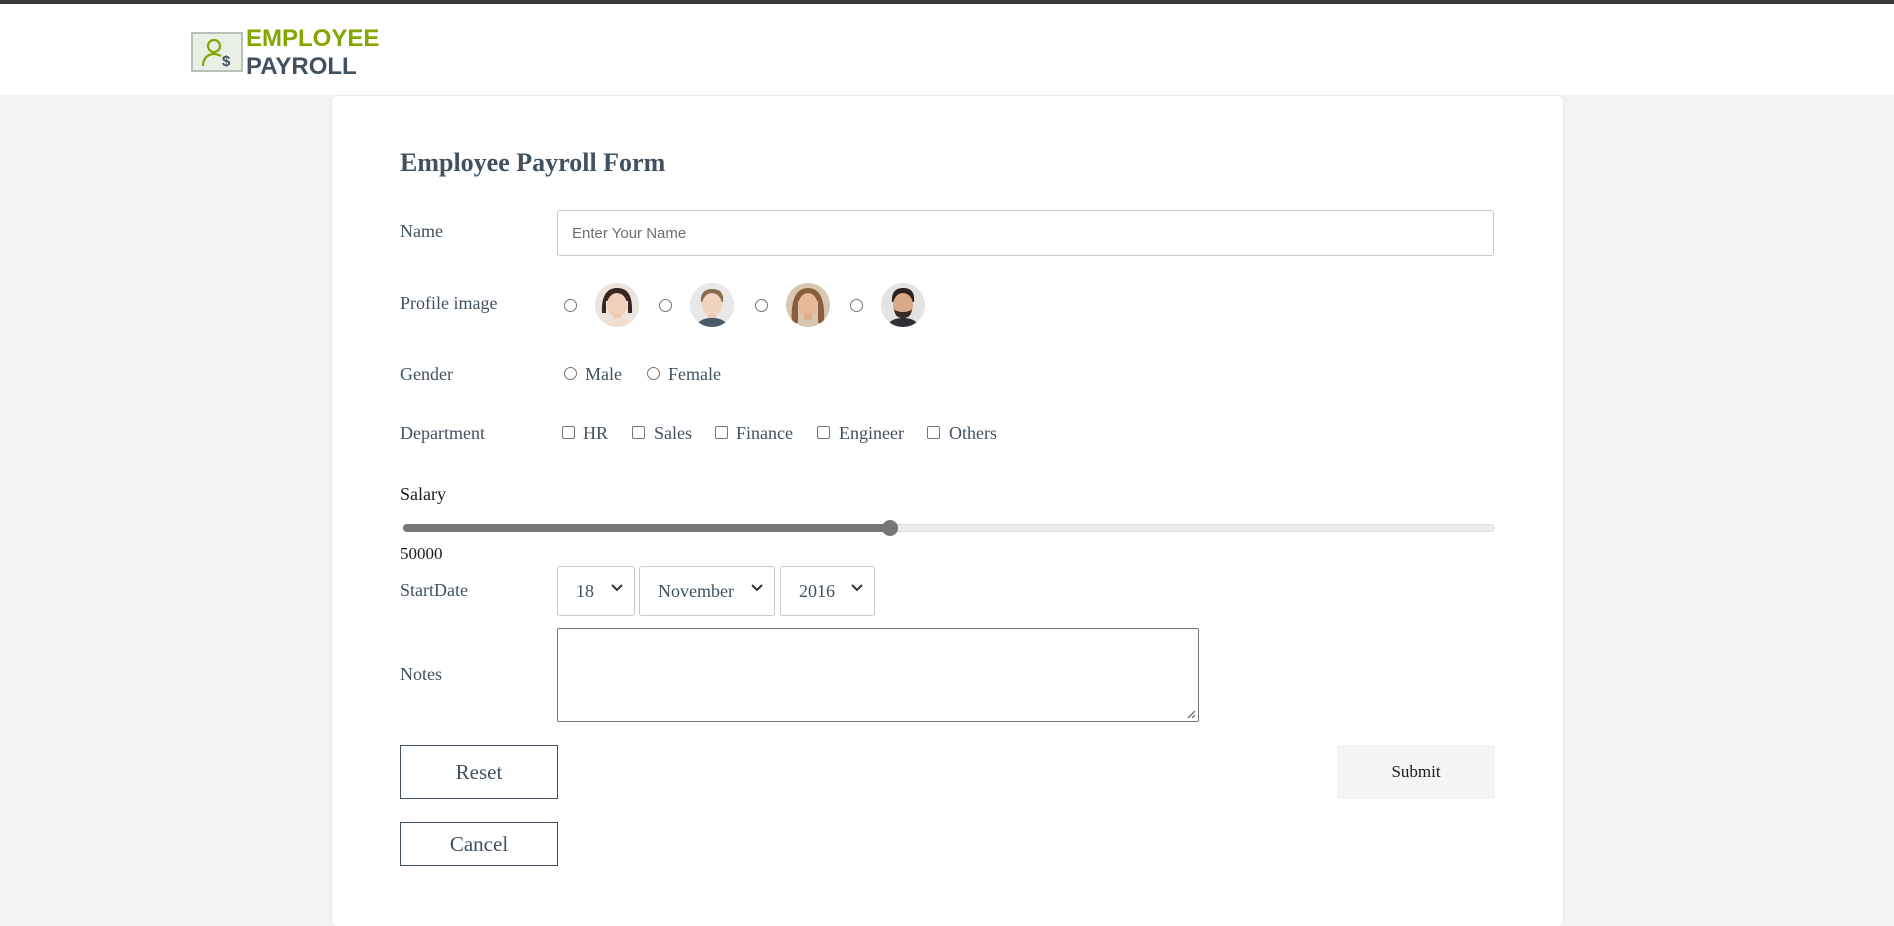 The image size is (1894, 926). Describe the element at coordinates (647, 528) in the screenshot. I see `salary-slider-fill` at that location.